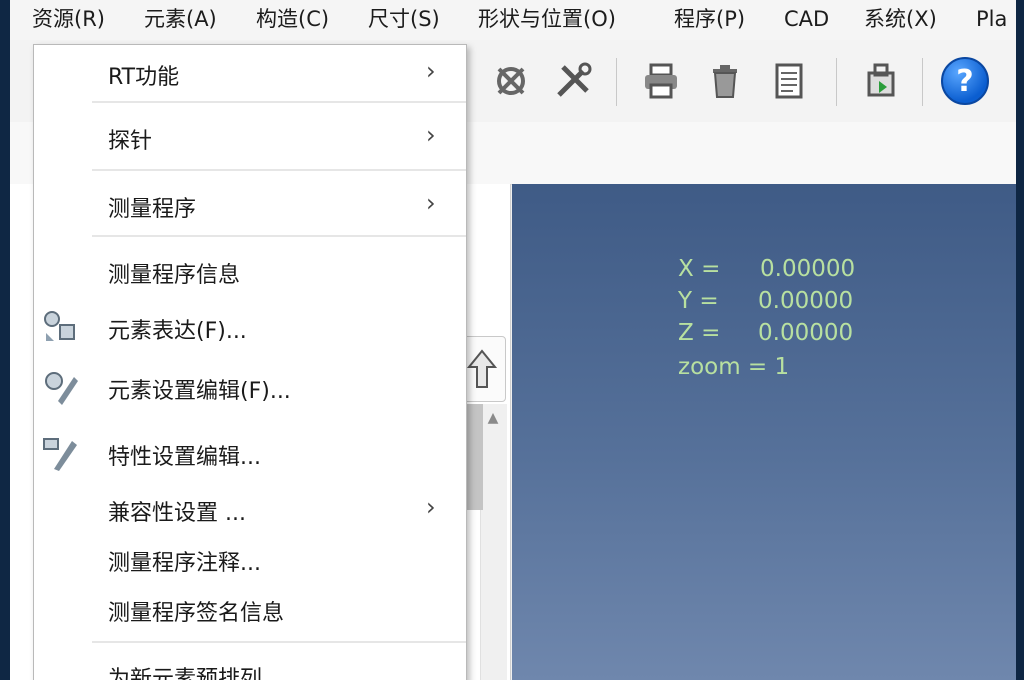 This screenshot has height=680, width=1024. What do you see at coordinates (60, 389) in the screenshot?
I see `feature-settings-icon` at bounding box center [60, 389].